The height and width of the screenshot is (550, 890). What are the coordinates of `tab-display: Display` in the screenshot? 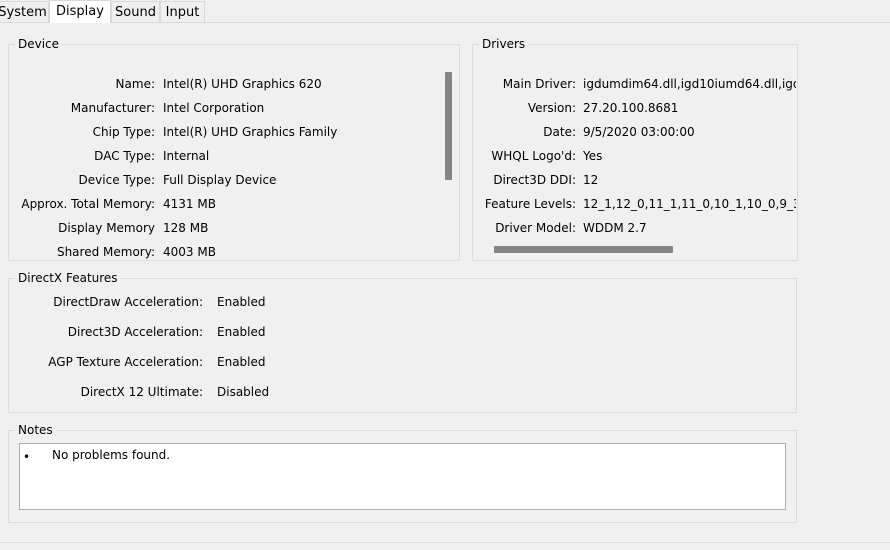 It's located at (80, 11).